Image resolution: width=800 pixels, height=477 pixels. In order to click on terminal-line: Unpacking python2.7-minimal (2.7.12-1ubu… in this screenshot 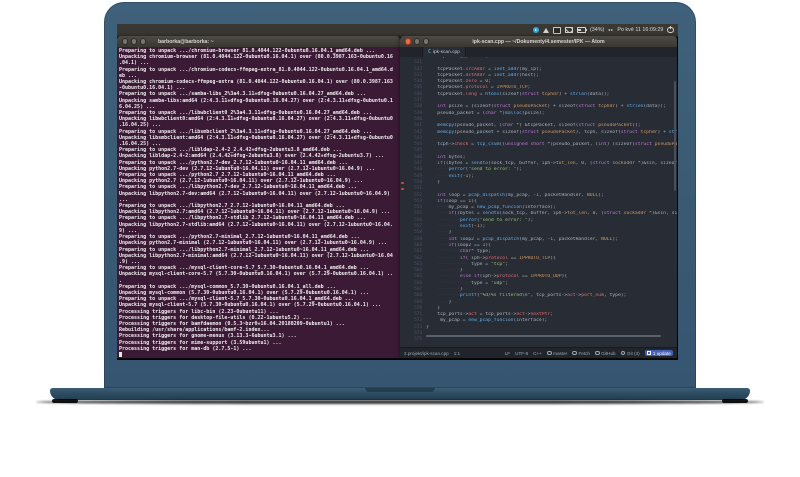, I will do `click(253, 243)`.